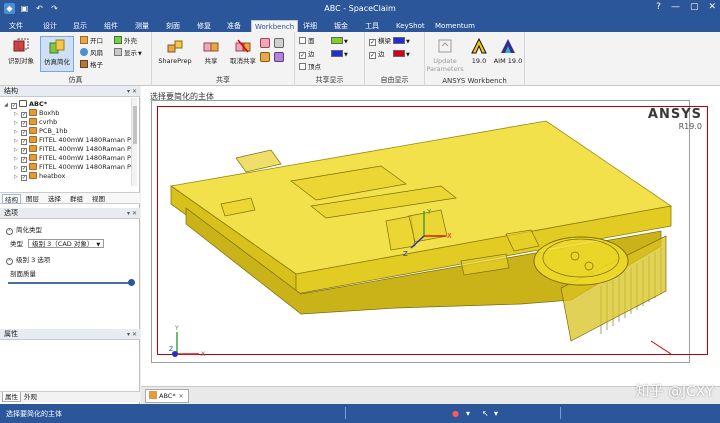  I want to click on minimize-button: —, so click(675, 7).